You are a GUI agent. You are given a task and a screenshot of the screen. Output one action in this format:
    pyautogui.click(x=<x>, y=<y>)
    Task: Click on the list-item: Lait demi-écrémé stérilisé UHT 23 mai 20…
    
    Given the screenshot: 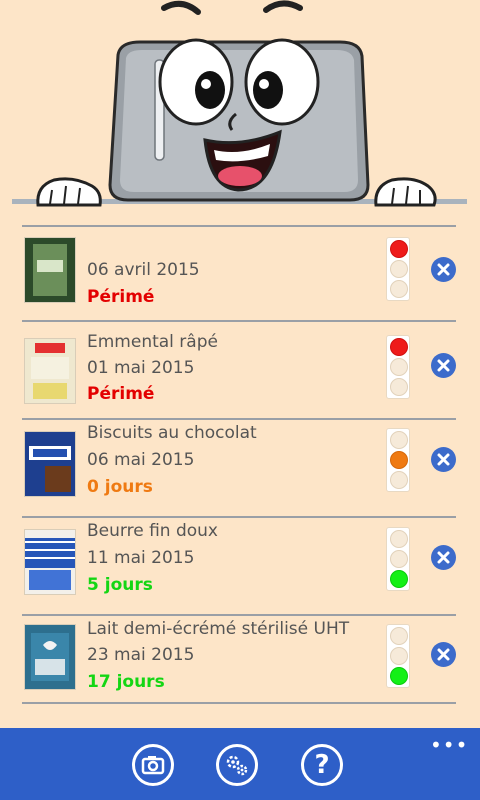 What is the action you would take?
    pyautogui.click(x=240, y=660)
    